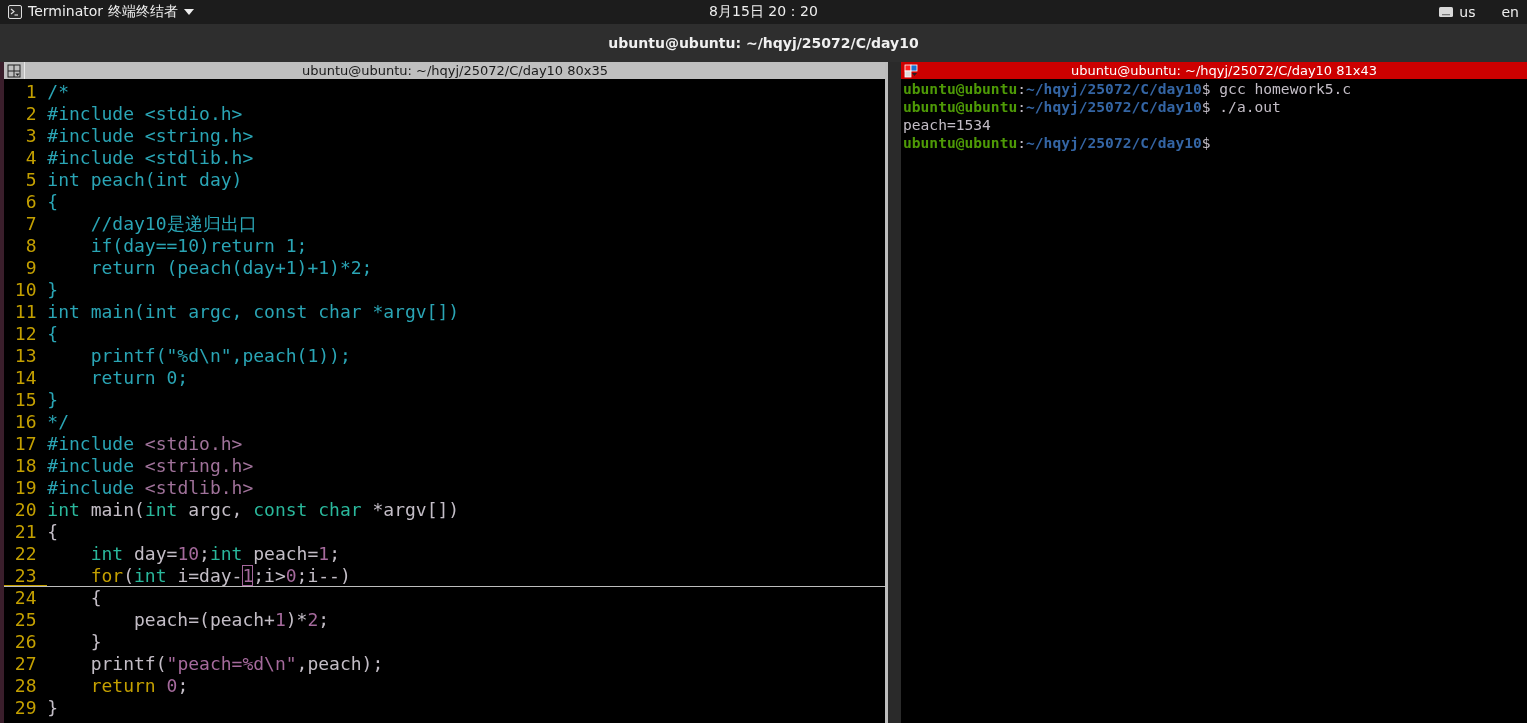 The height and width of the screenshot is (723, 1527). What do you see at coordinates (25, 707) in the screenshot?
I see `line-number: 29` at bounding box center [25, 707].